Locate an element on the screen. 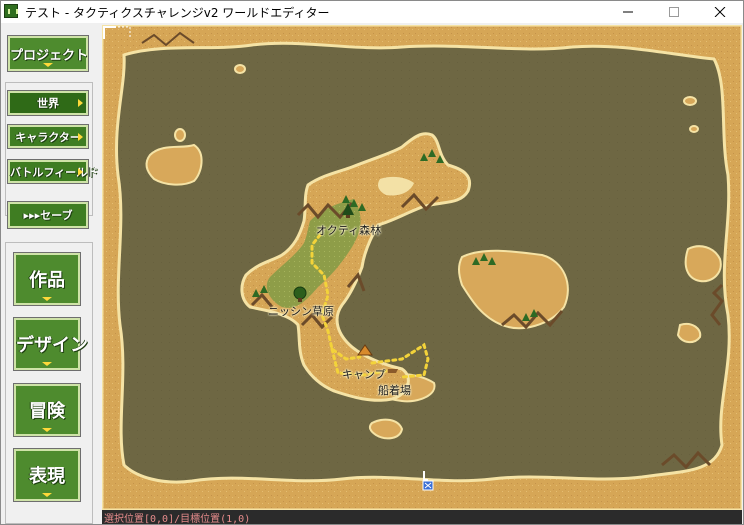  maximize-icon is located at coordinates (674, 12).